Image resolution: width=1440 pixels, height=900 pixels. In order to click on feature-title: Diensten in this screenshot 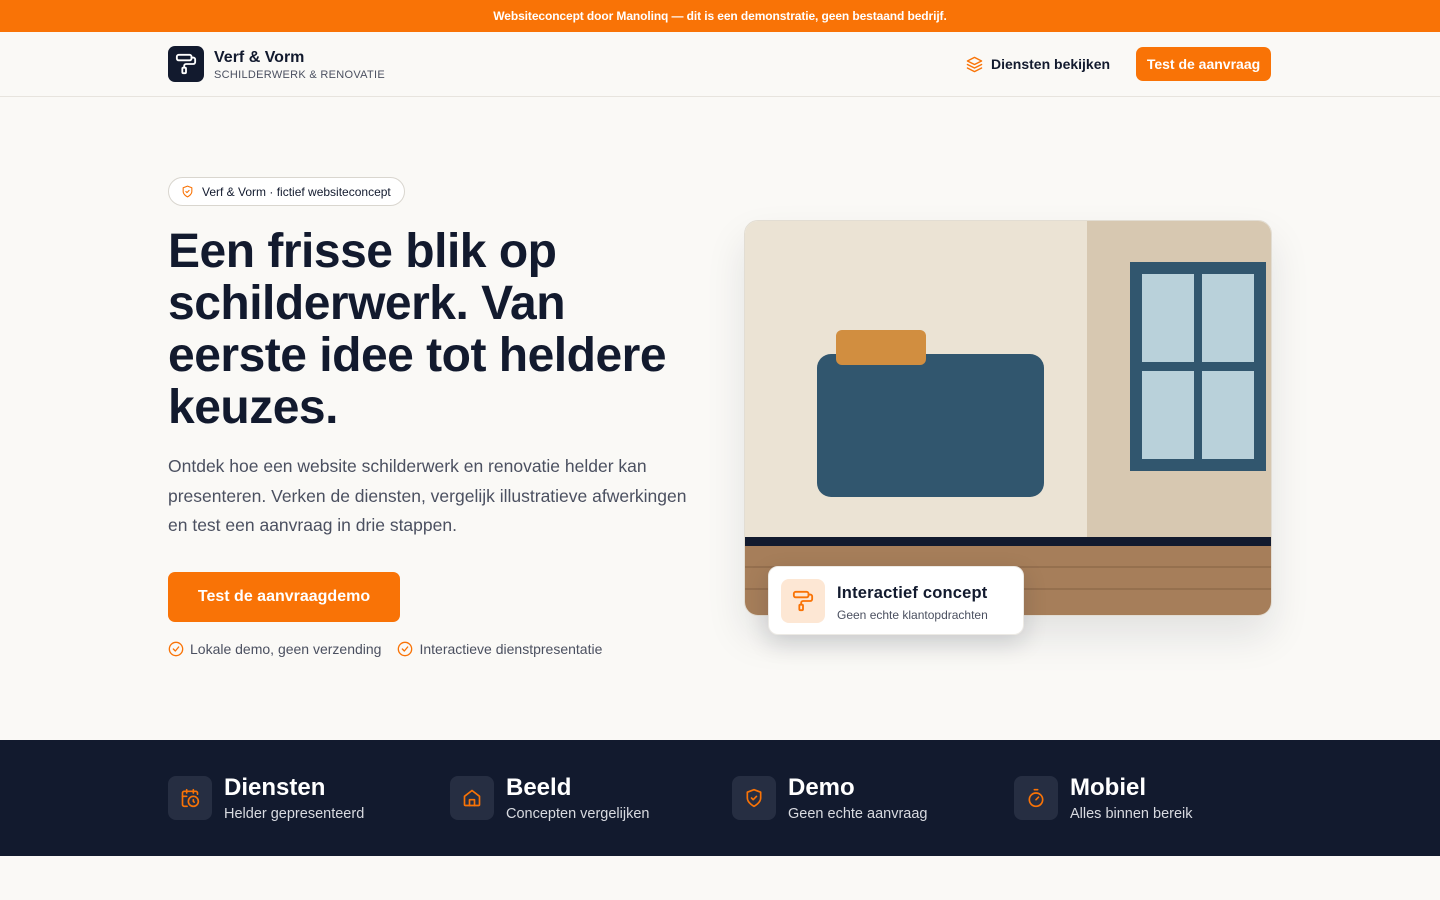, I will do `click(275, 787)`.